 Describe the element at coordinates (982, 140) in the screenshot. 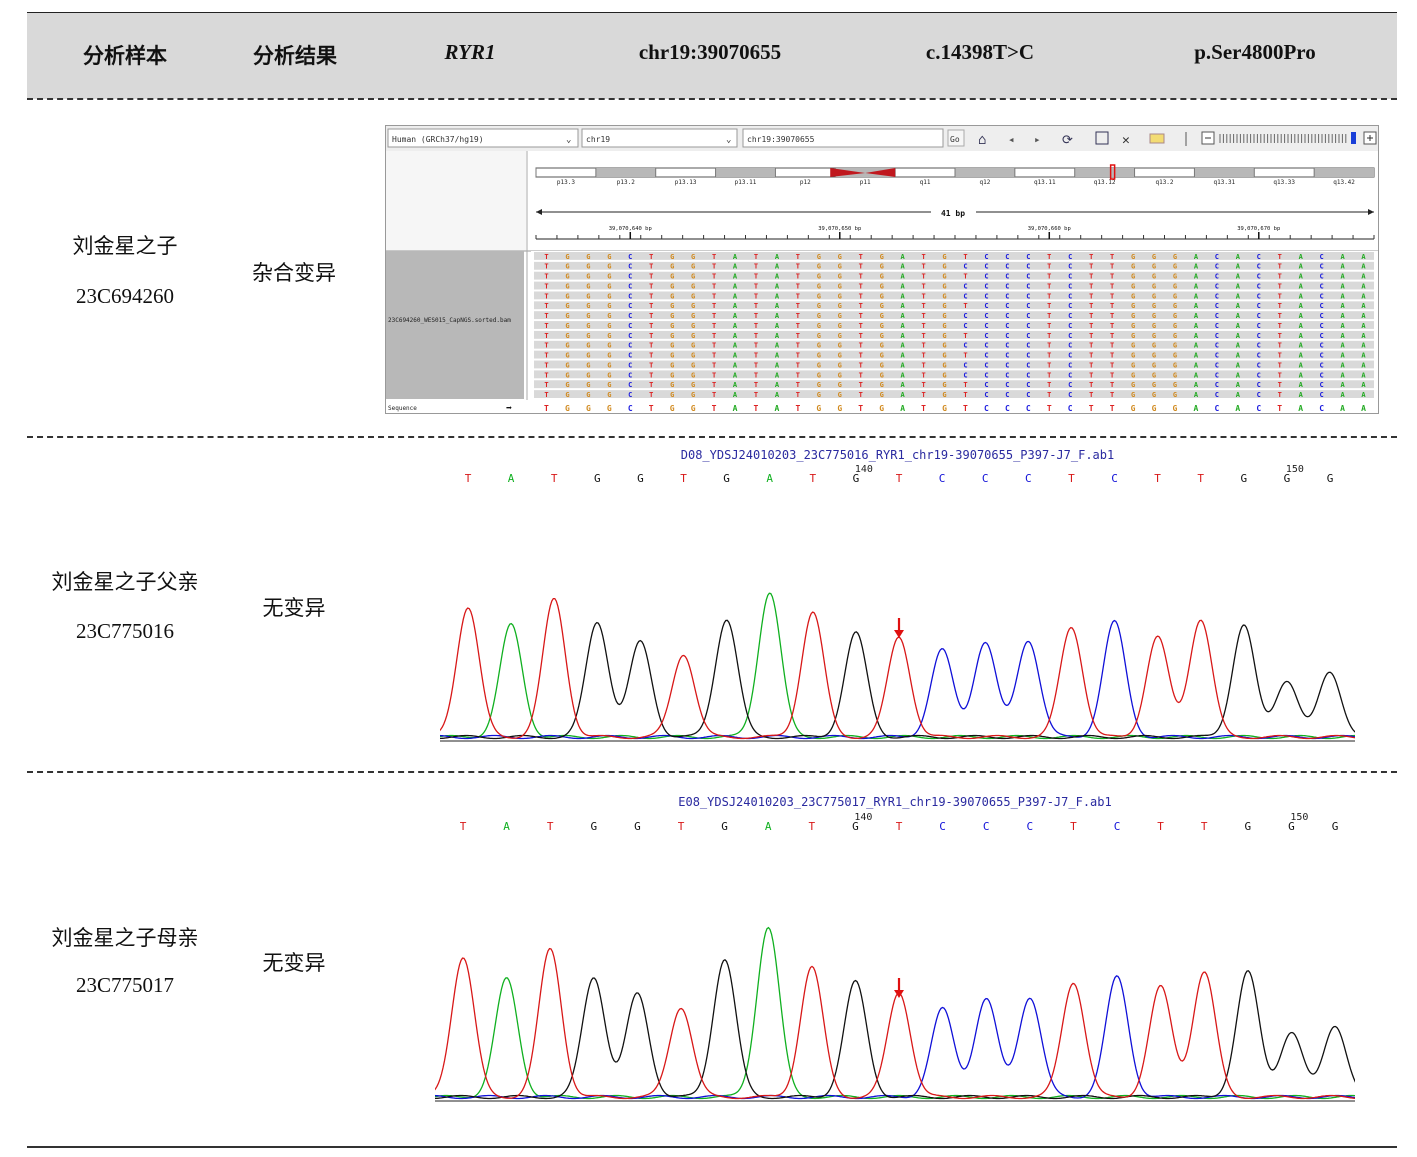

I see `home-icon: ⌂` at that location.